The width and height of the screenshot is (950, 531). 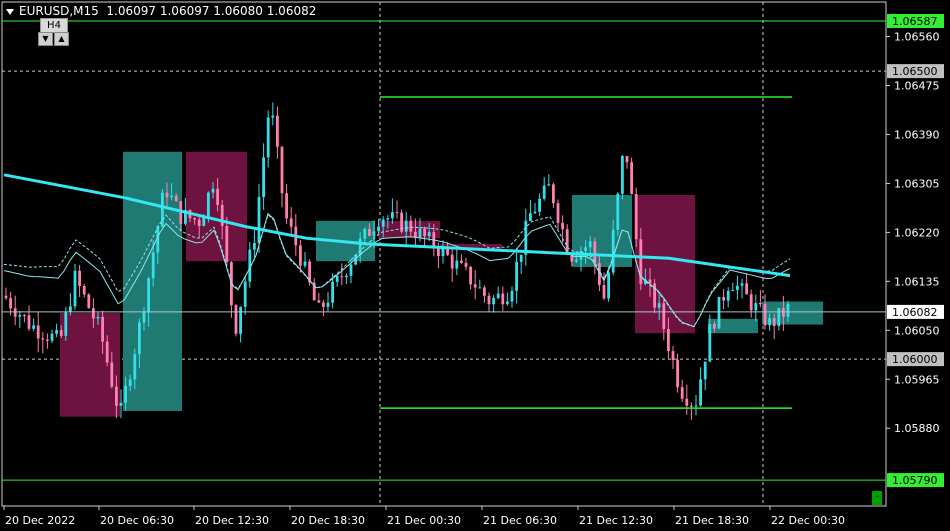 What do you see at coordinates (137, 520) in the screenshot?
I see `x-tick-label: 20 Dec 06:30` at bounding box center [137, 520].